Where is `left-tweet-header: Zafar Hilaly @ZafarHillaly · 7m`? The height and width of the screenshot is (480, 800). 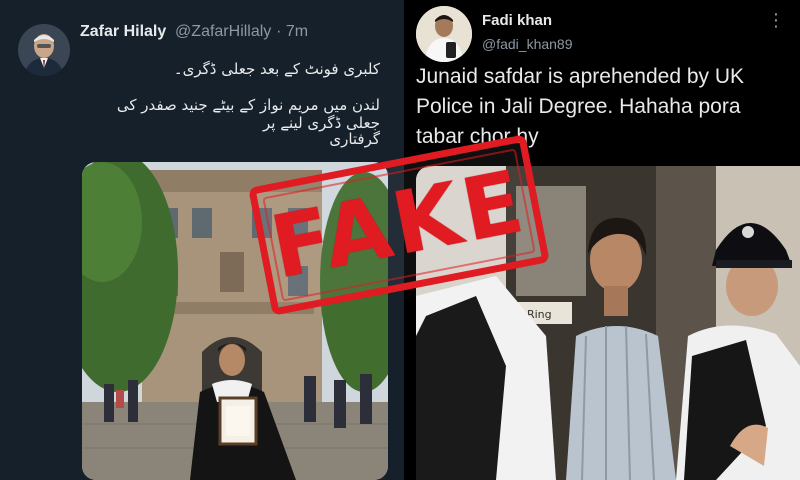 left-tweet-header: Zafar Hilaly @ZafarHillaly · 7m is located at coordinates (194, 31).